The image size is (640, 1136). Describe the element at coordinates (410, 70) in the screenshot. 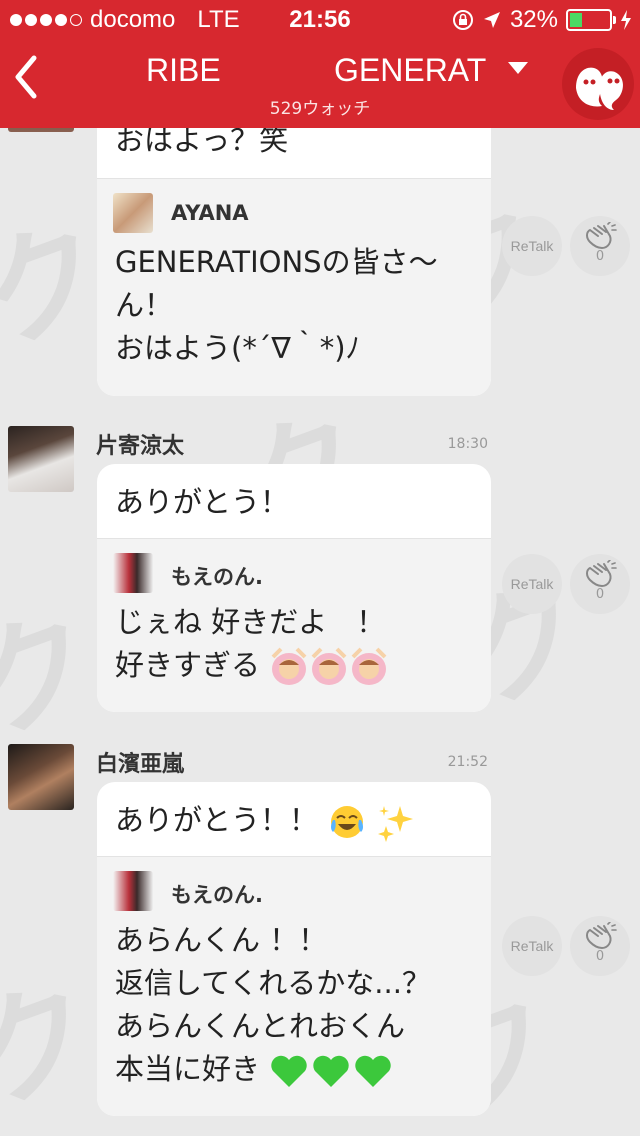

I see `channel-title-right: GENERAT` at that location.